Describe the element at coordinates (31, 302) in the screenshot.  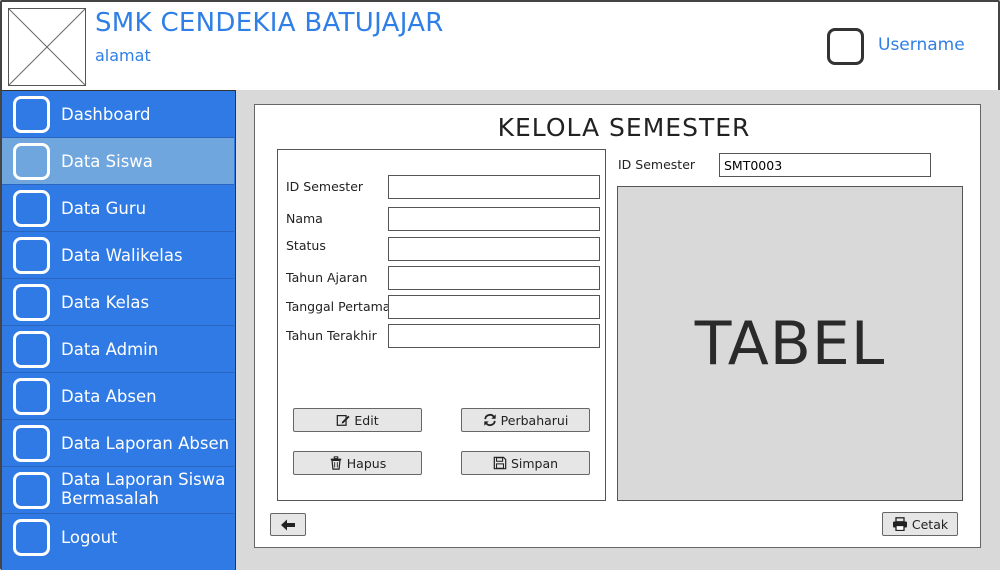
I see `data-kelas-icon` at that location.